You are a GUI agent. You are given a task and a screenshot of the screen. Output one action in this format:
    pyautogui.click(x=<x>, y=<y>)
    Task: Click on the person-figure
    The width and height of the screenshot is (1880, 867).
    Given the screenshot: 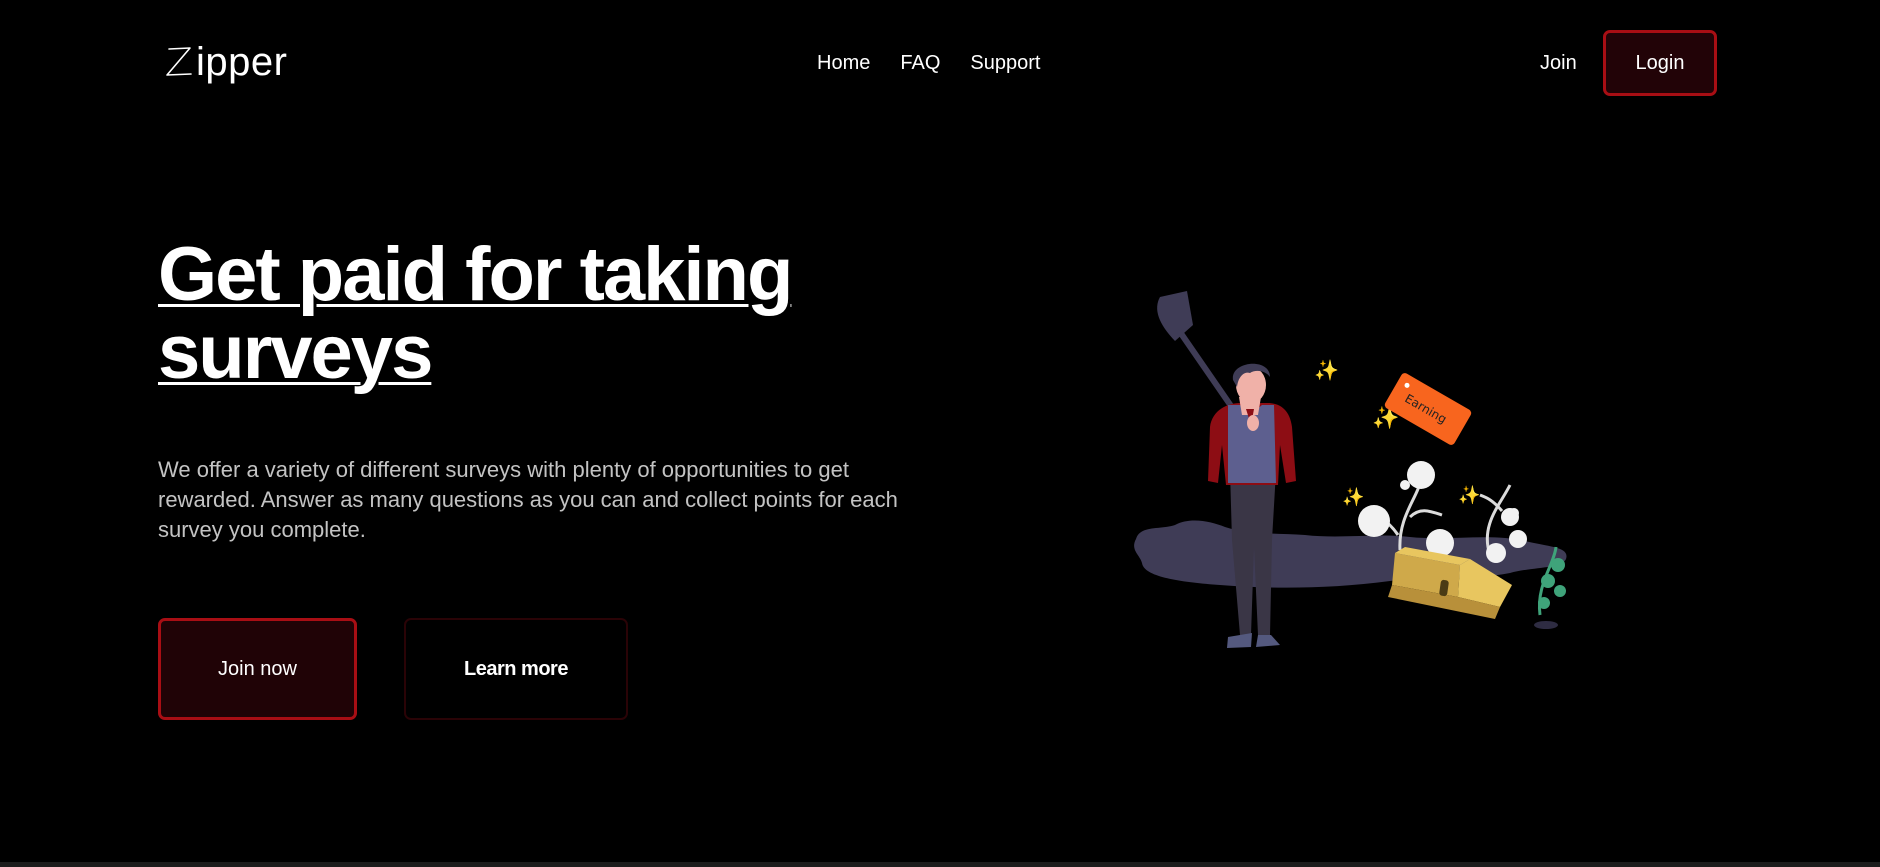 What is the action you would take?
    pyautogui.click(x=1252, y=505)
    